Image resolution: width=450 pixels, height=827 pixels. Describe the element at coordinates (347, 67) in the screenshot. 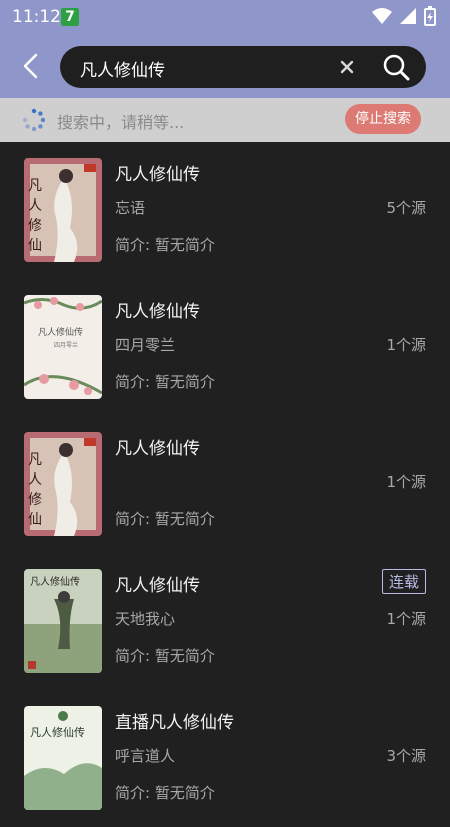

I see `clear-icon` at that location.